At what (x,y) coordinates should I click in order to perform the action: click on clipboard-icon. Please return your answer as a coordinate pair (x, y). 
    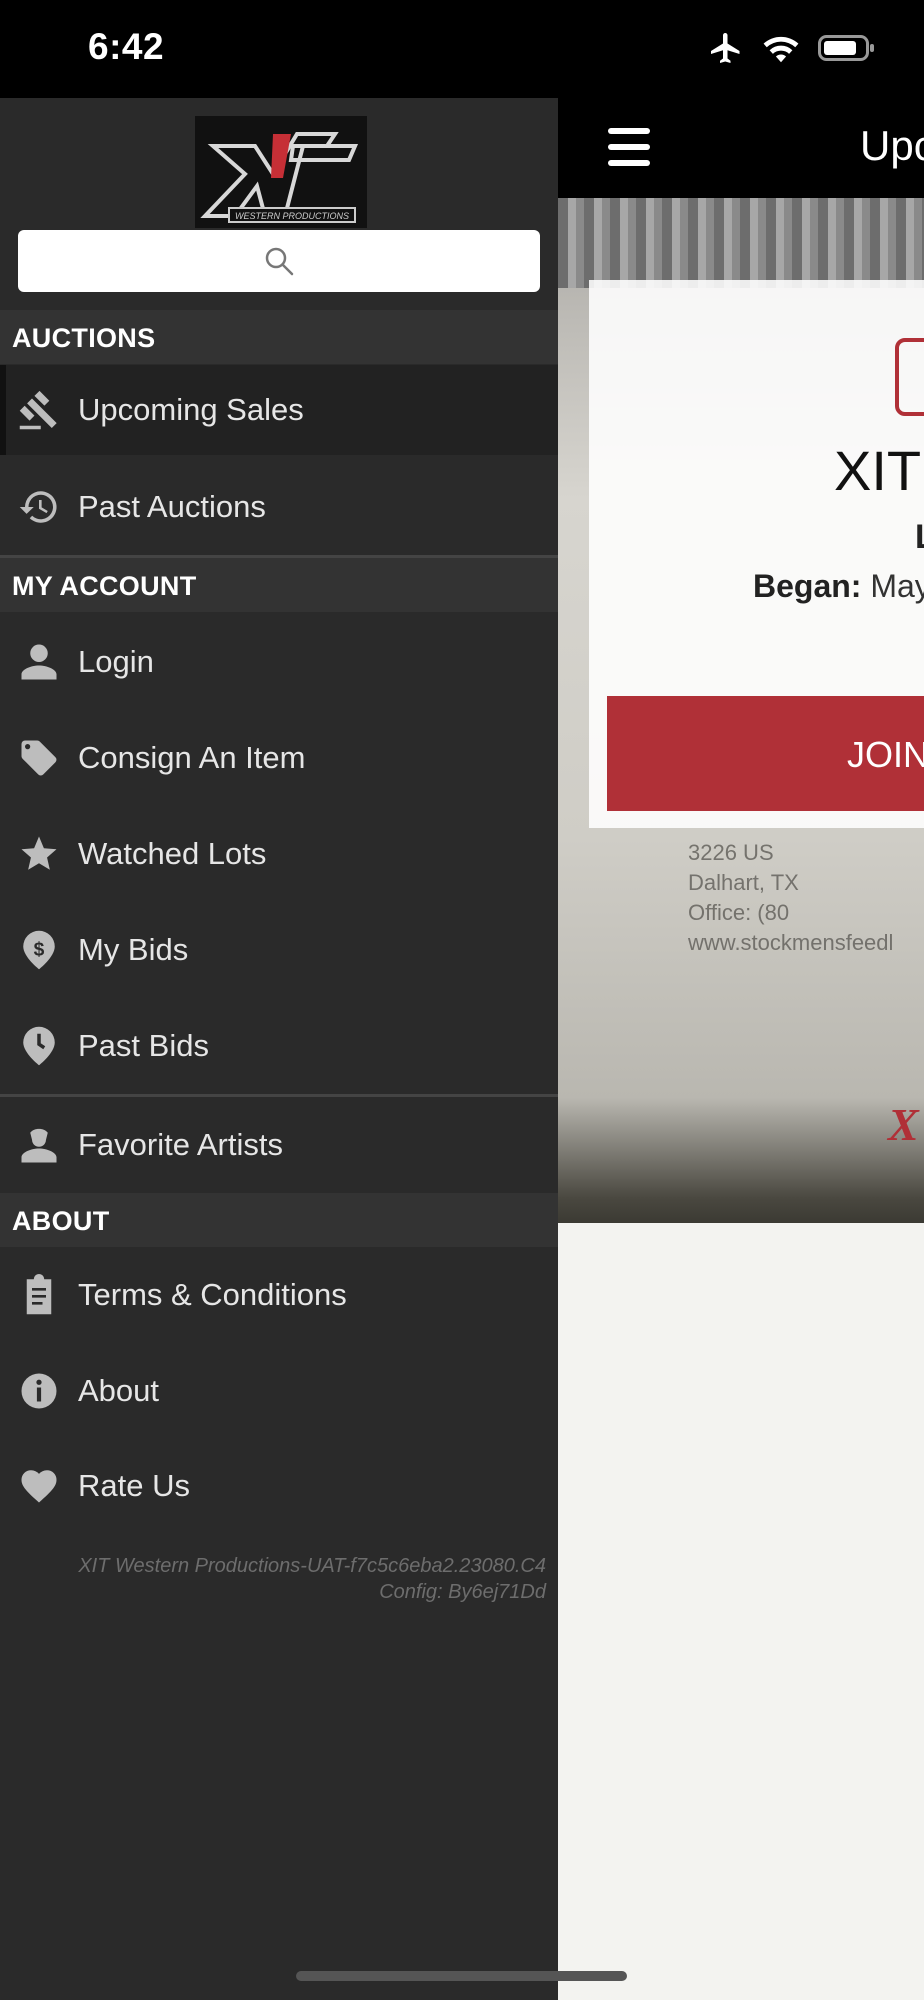
    Looking at the image, I should click on (39, 1294).